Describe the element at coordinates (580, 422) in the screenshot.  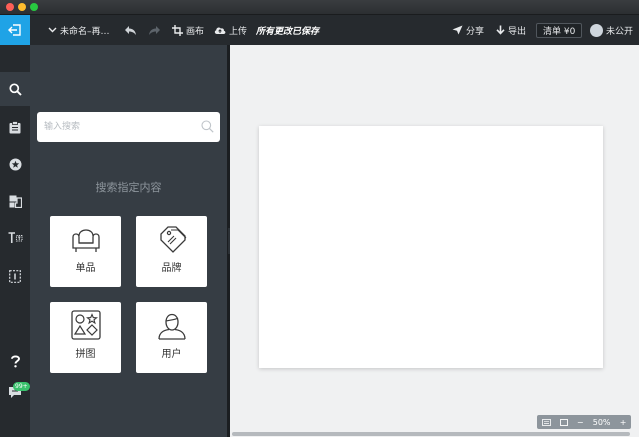
I see `zoom-out-button: −` at that location.